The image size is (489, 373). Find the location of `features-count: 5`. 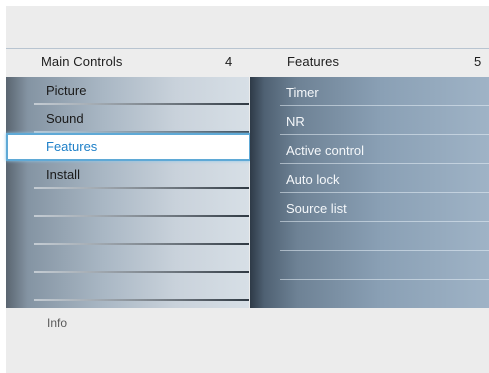

features-count: 5 is located at coordinates (478, 61).